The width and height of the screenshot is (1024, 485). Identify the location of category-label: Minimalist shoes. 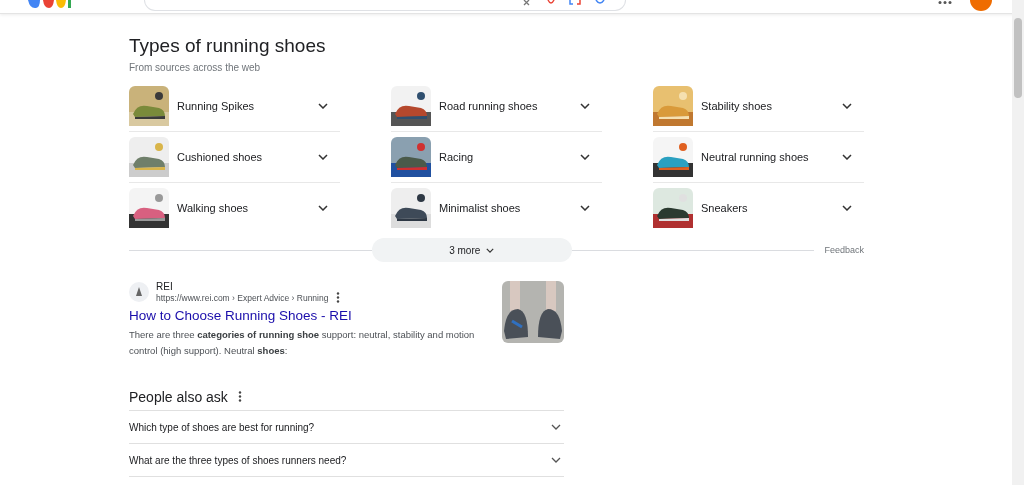
(480, 208).